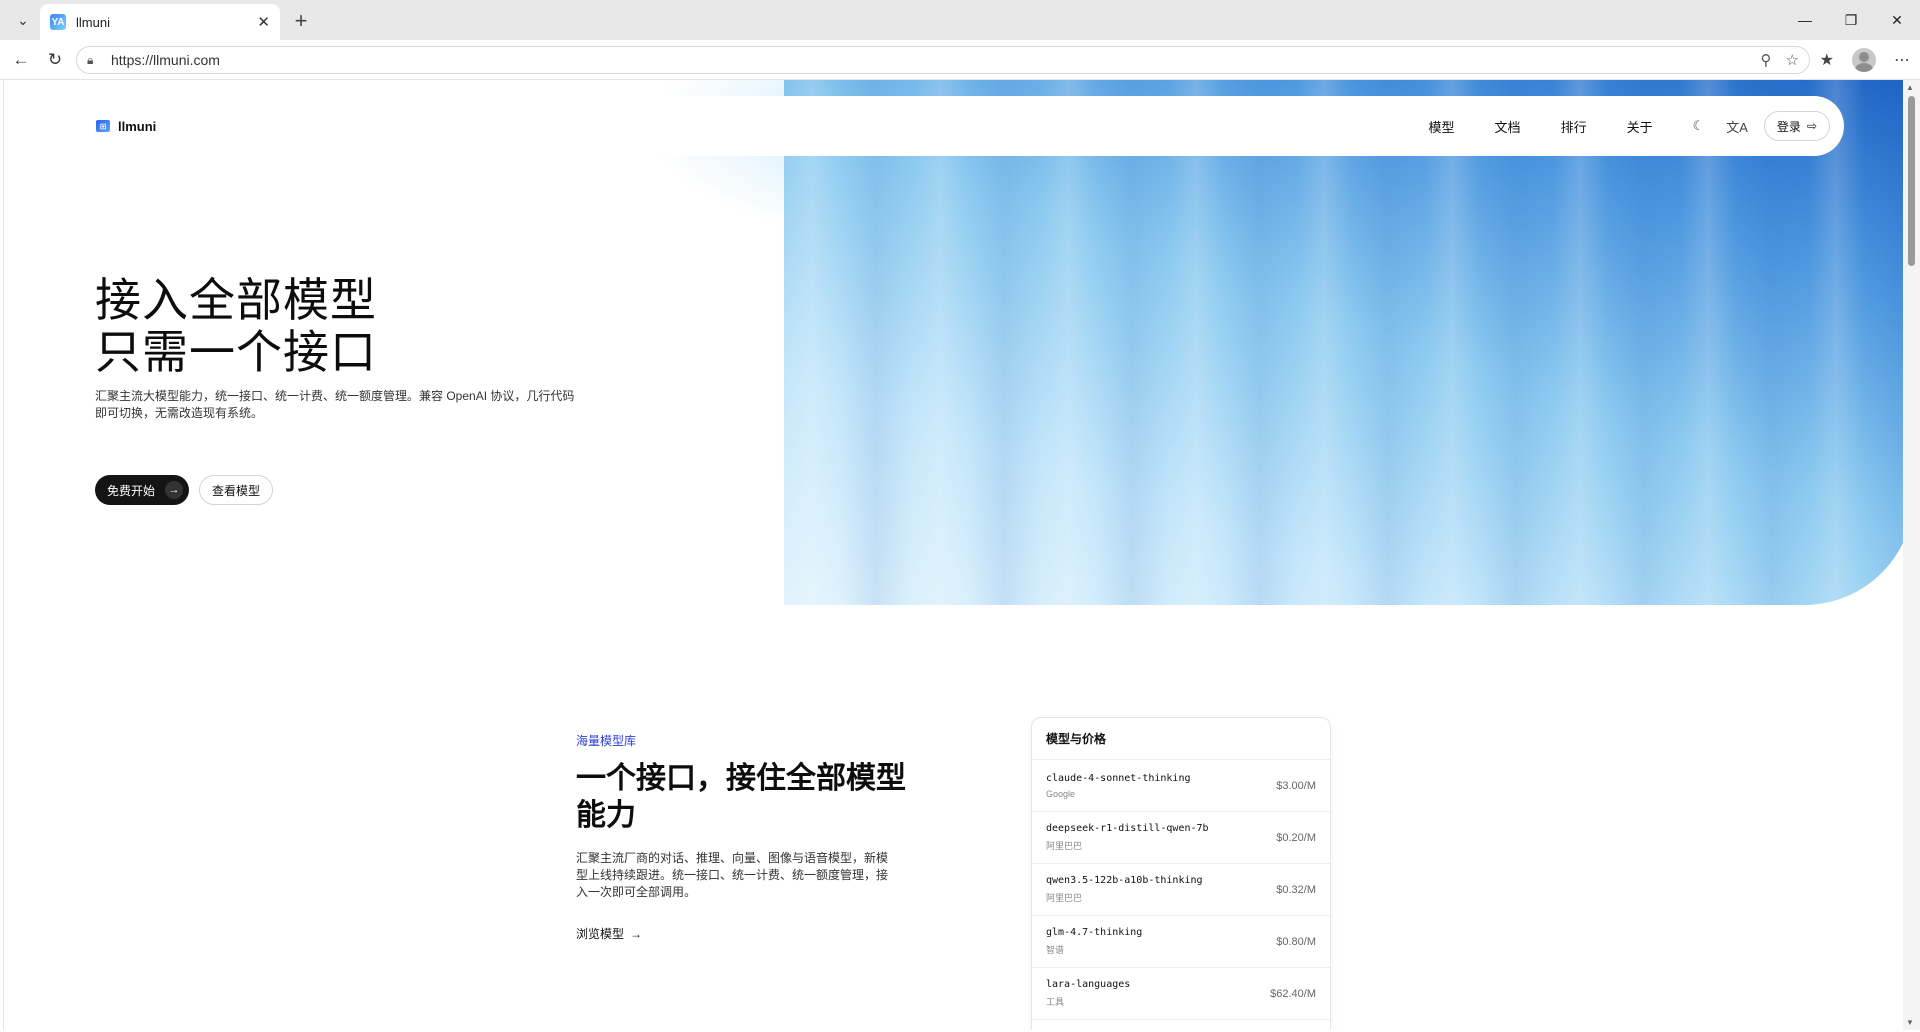  What do you see at coordinates (600, 934) in the screenshot?
I see `browse-models-label: 浏览模型` at bounding box center [600, 934].